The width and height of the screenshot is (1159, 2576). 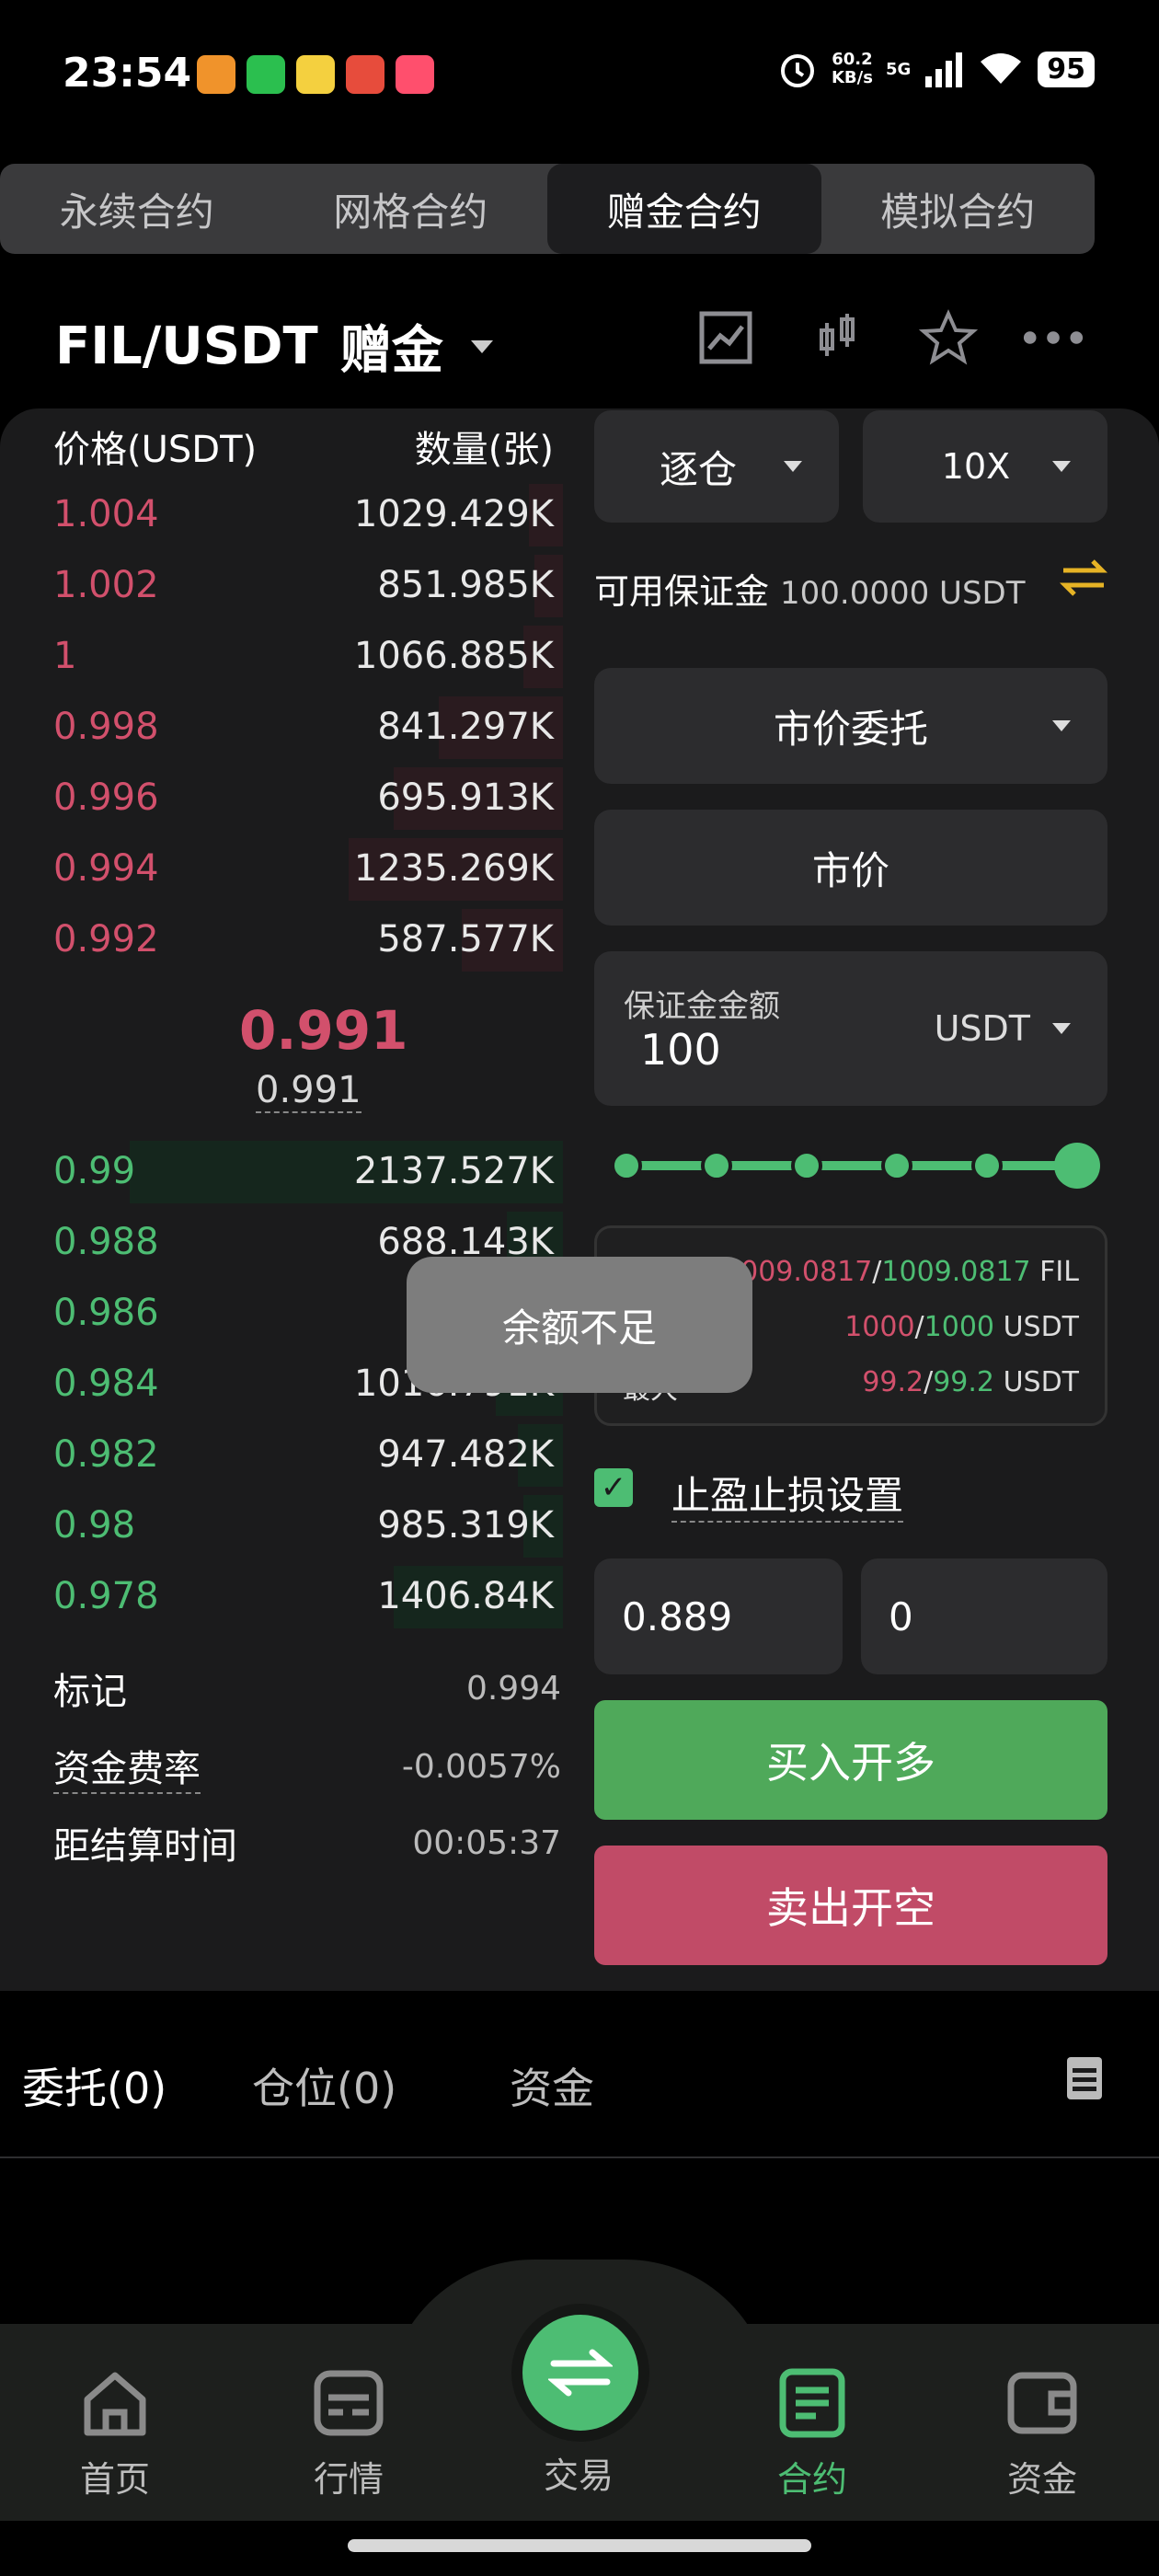 What do you see at coordinates (307, 1766) in the screenshot?
I see `funding-row: 资金费率 -0.0057%` at bounding box center [307, 1766].